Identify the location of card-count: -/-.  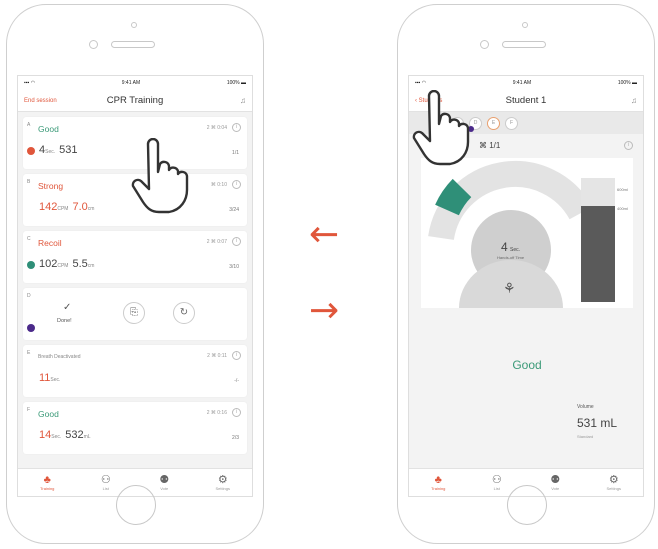
(236, 381).